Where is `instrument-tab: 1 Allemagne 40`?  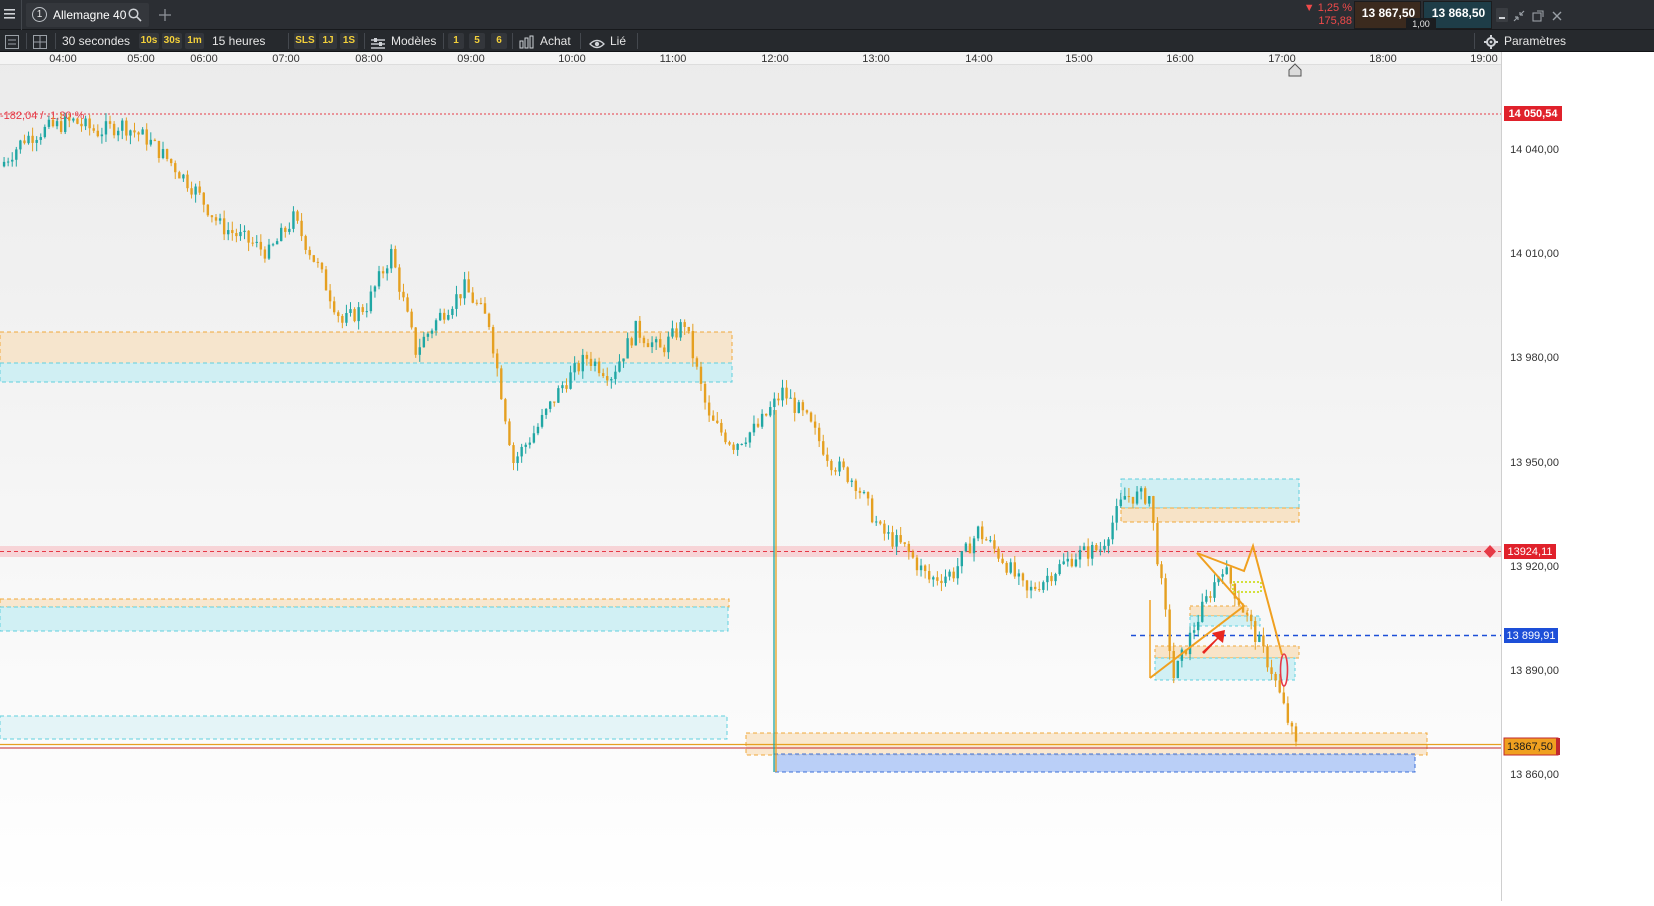 instrument-tab: 1 Allemagne 40 is located at coordinates (87, 15).